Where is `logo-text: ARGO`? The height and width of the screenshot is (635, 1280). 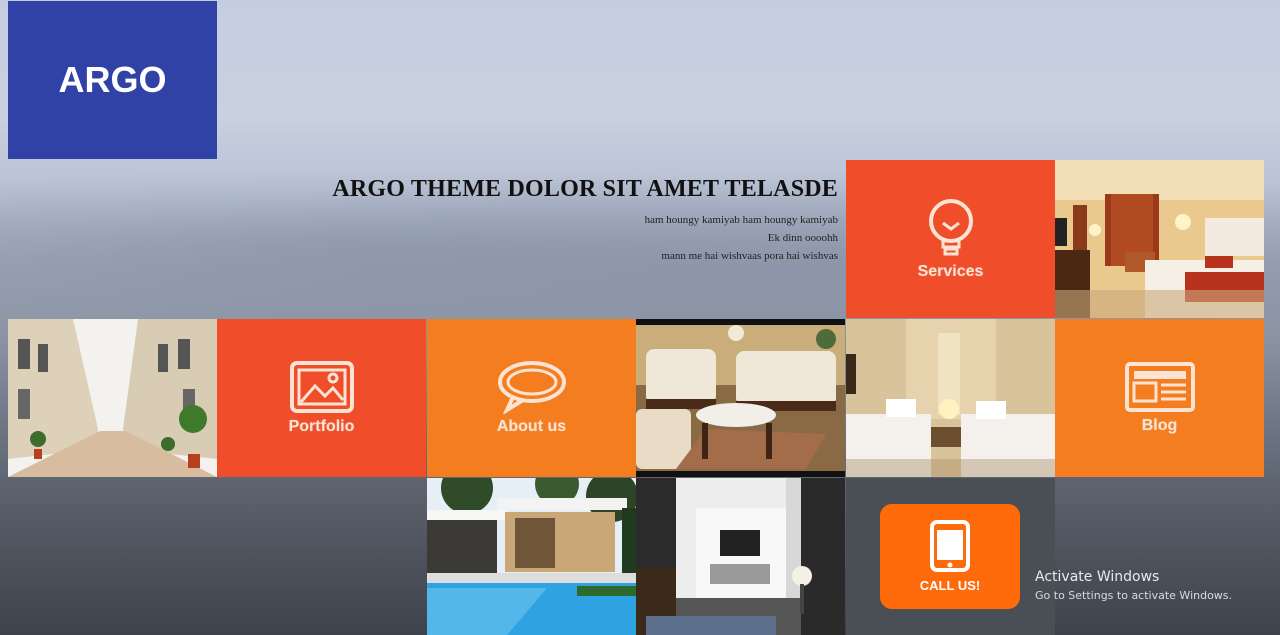
logo-text: ARGO is located at coordinates (112, 79).